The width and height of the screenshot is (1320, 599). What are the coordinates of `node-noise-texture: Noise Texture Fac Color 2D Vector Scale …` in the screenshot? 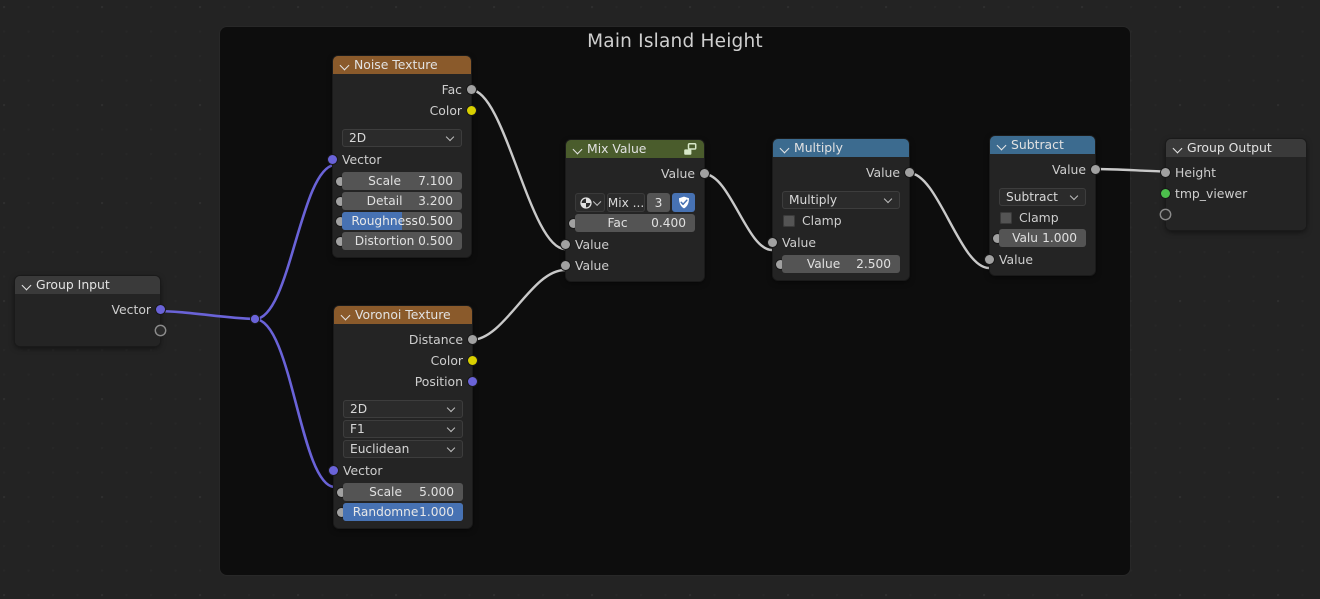 It's located at (402, 156).